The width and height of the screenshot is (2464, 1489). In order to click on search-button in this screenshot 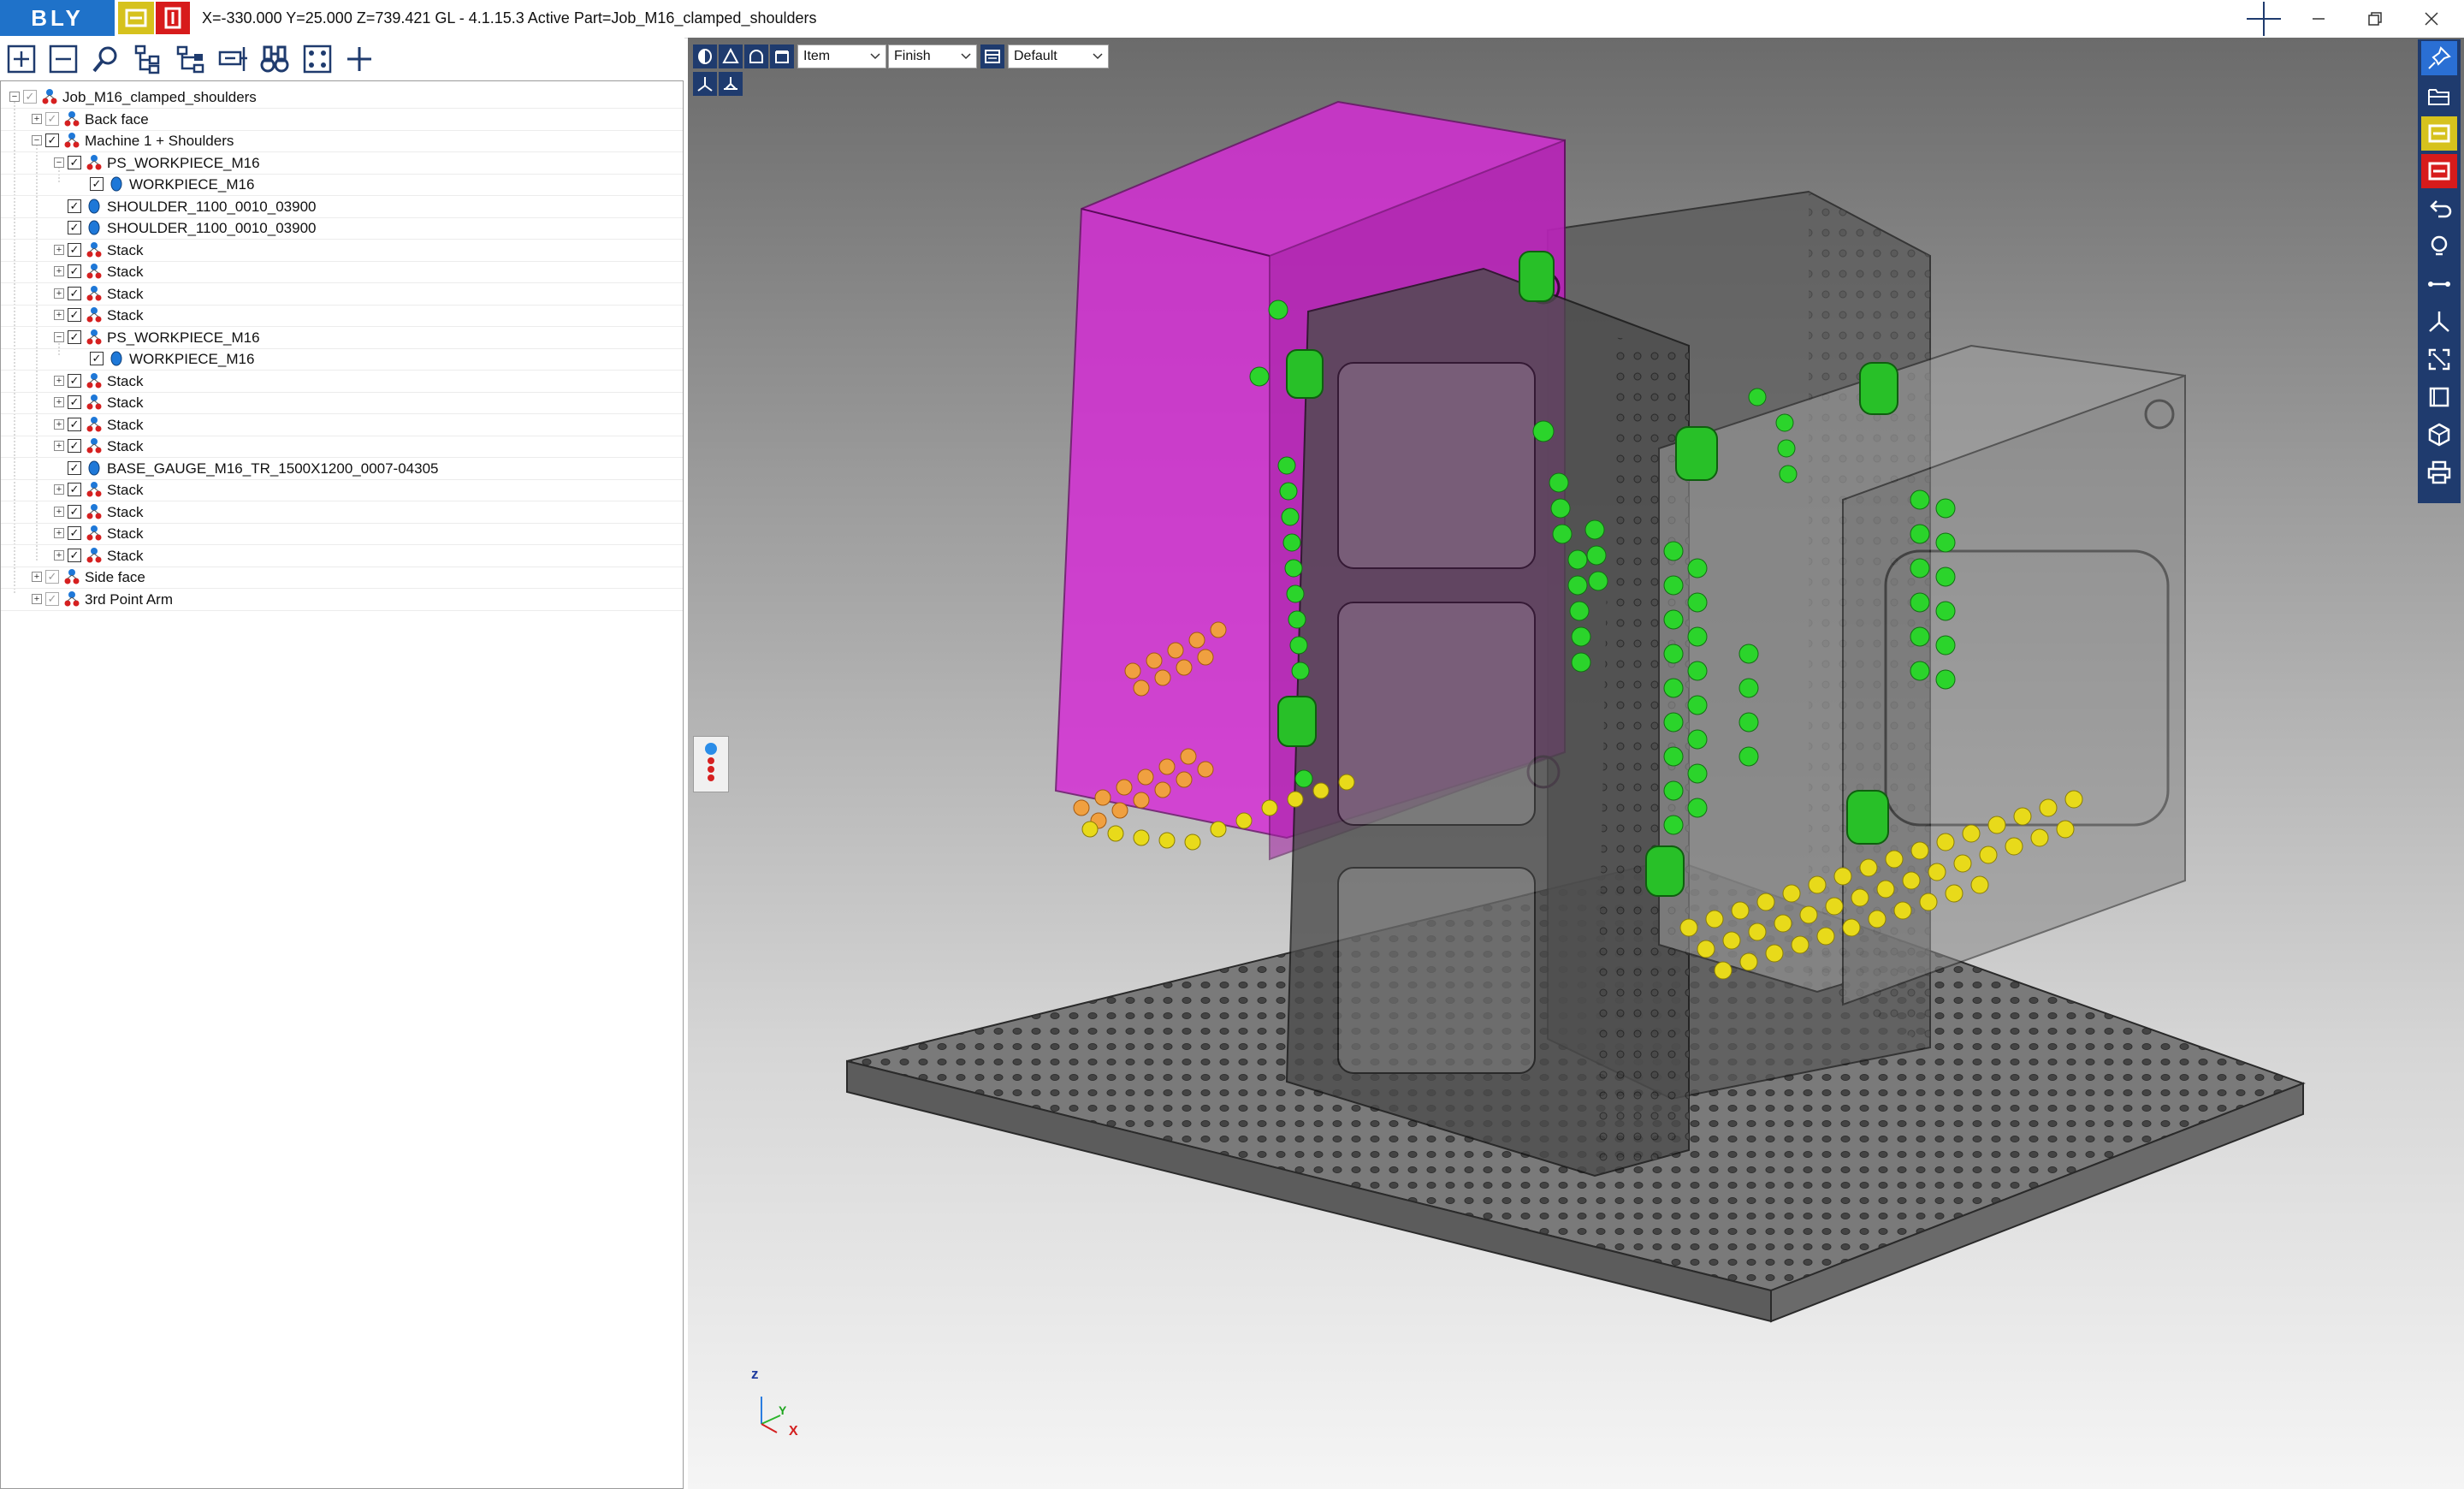, I will do `click(106, 59)`.